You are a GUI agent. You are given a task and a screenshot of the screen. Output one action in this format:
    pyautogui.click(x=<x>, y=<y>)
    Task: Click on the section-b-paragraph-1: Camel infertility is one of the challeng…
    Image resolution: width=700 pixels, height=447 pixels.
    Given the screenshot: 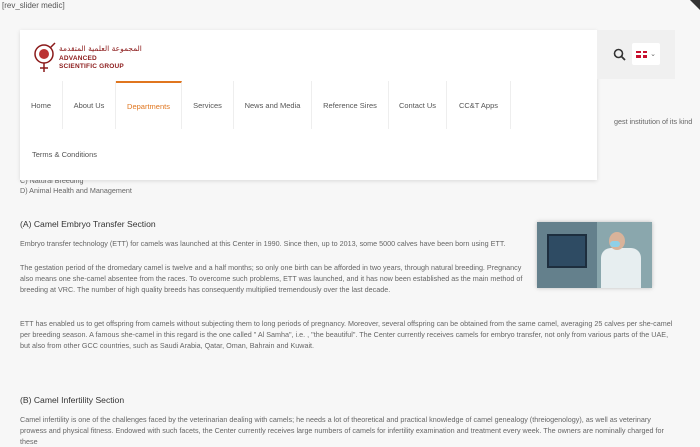 What is the action you would take?
    pyautogui.click(x=342, y=430)
    